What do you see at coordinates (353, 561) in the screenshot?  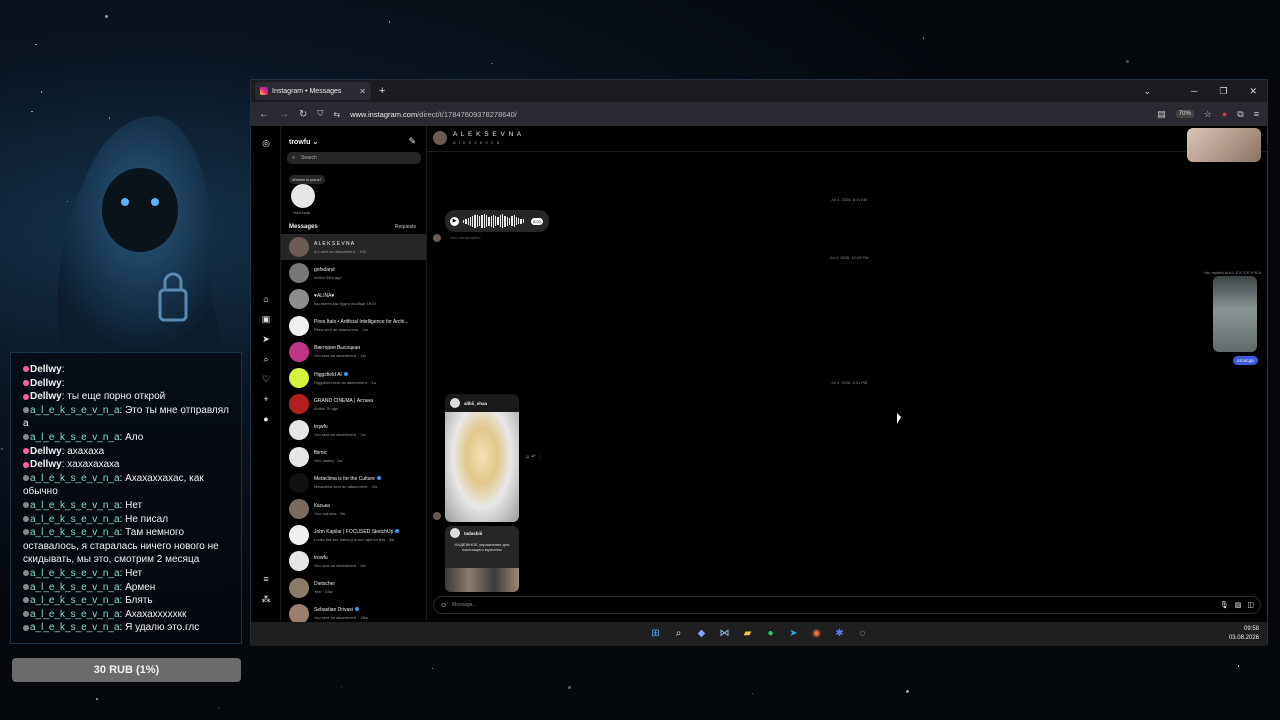 I see `conversation-item: trowfu You sent an attachment. · 6w` at bounding box center [353, 561].